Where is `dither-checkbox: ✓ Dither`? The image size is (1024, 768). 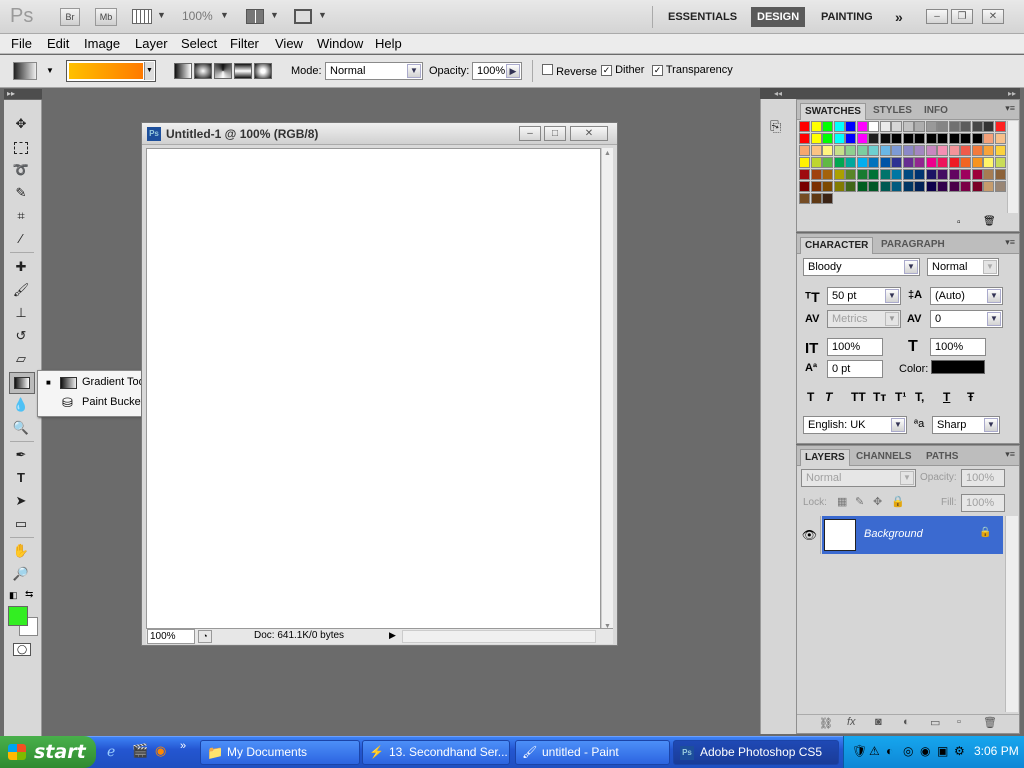
dither-checkbox: ✓ Dither is located at coordinates (622, 70).